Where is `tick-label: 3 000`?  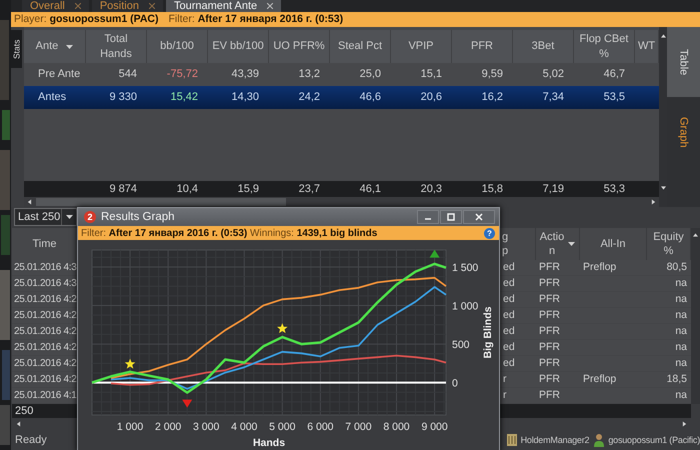 tick-label: 3 000 is located at coordinates (206, 427).